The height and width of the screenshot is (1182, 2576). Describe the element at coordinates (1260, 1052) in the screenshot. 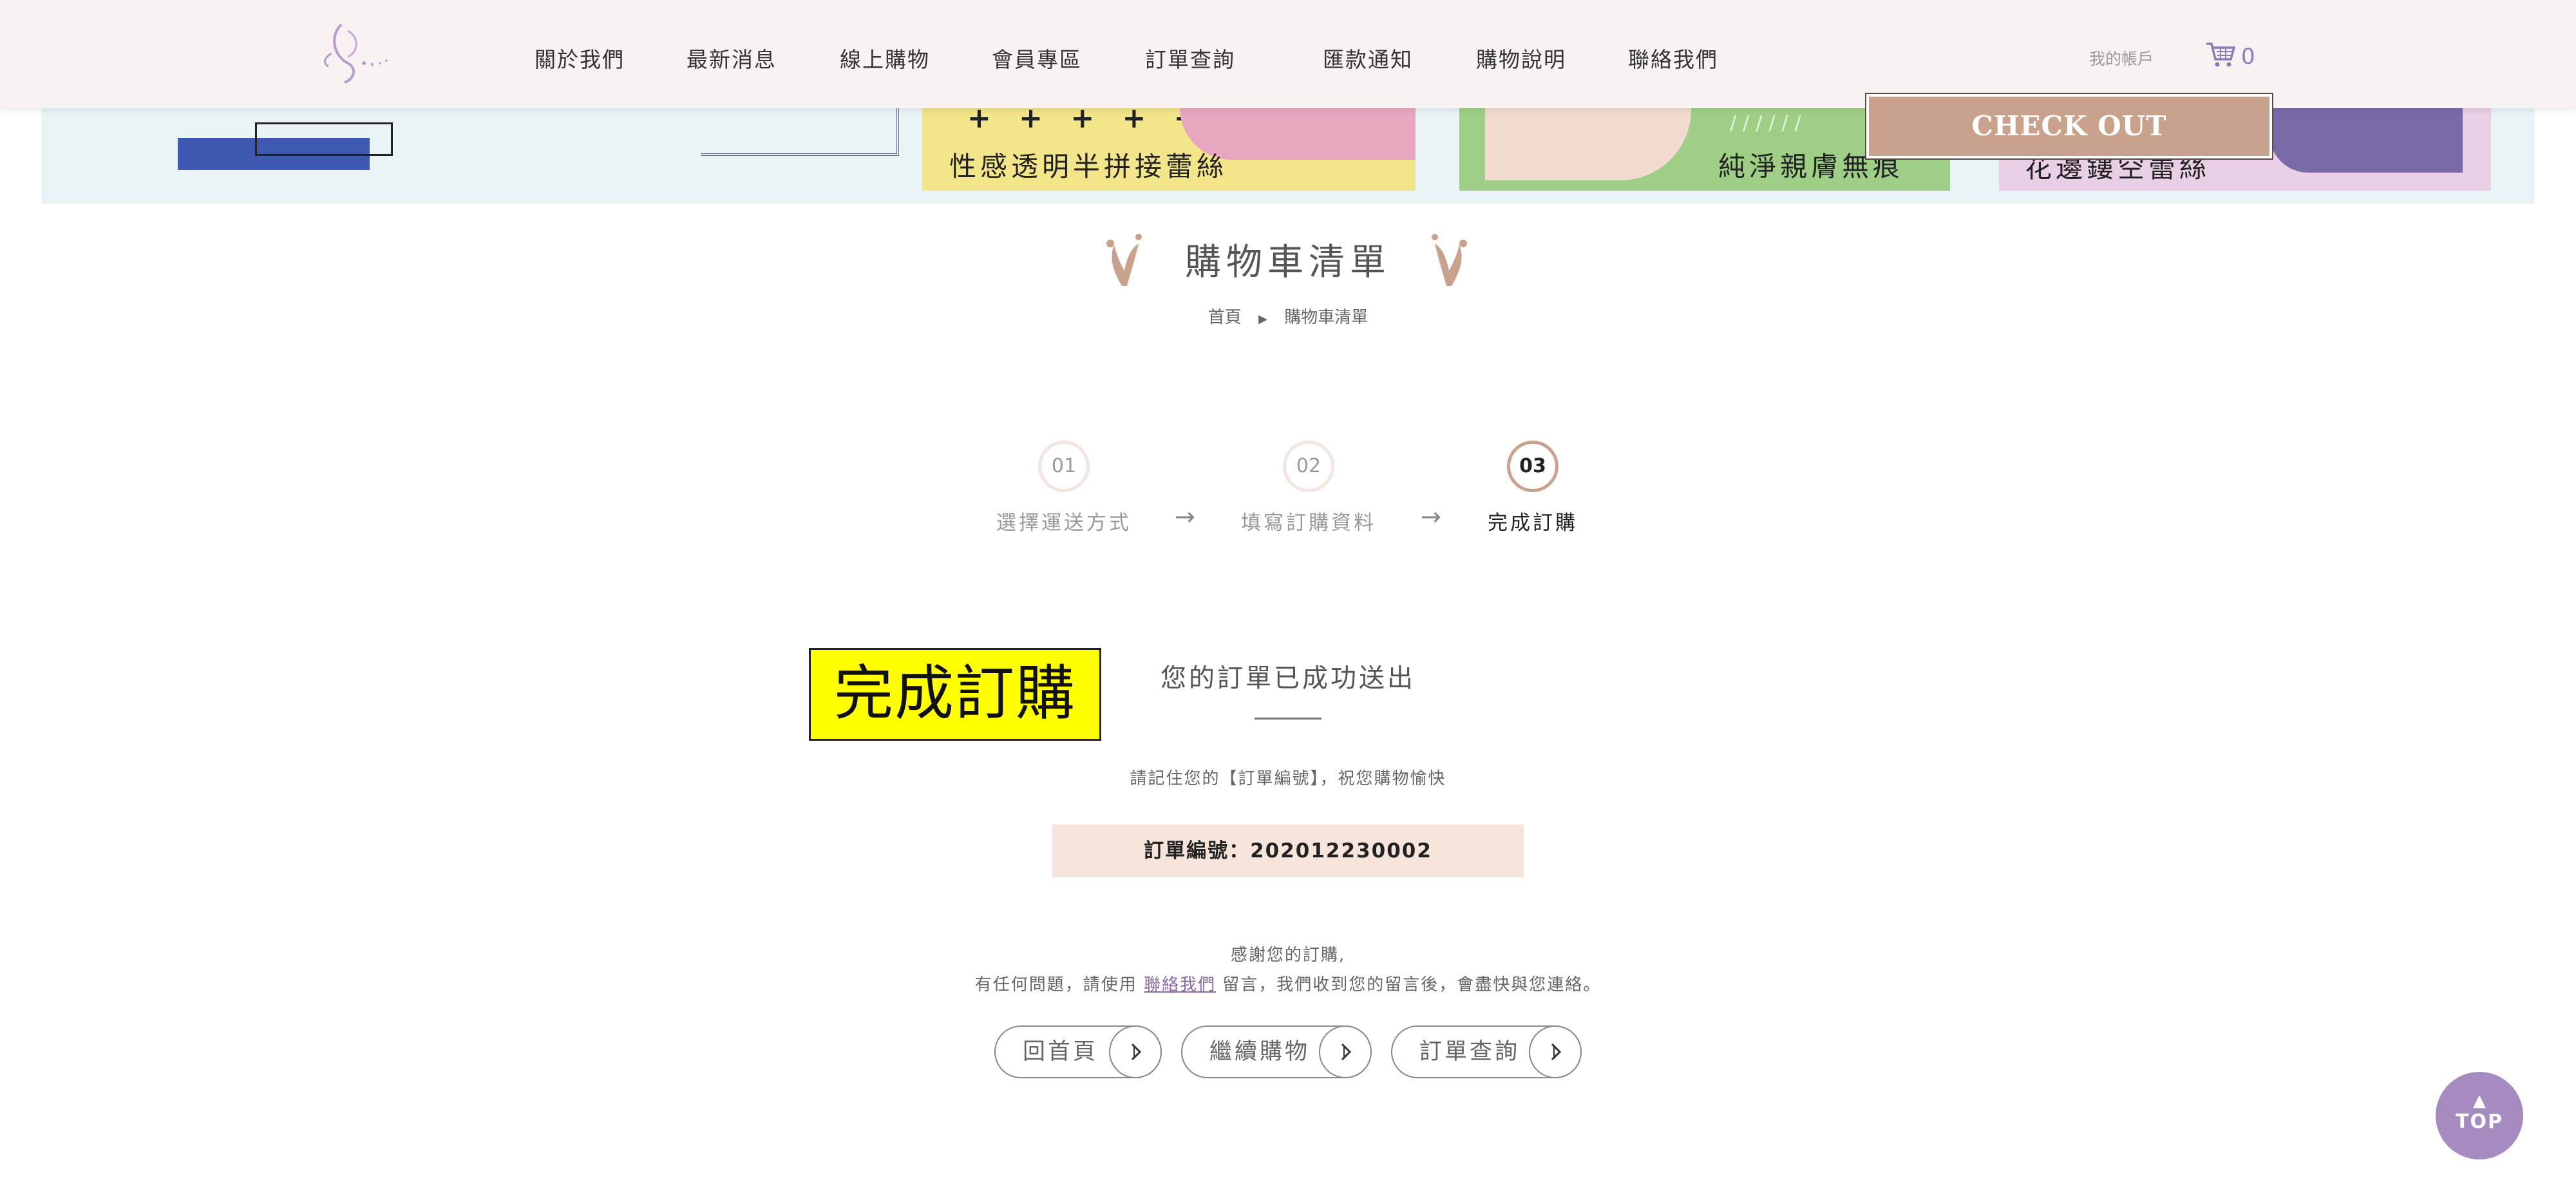

I see `continue-button-label: 繼續購物` at that location.